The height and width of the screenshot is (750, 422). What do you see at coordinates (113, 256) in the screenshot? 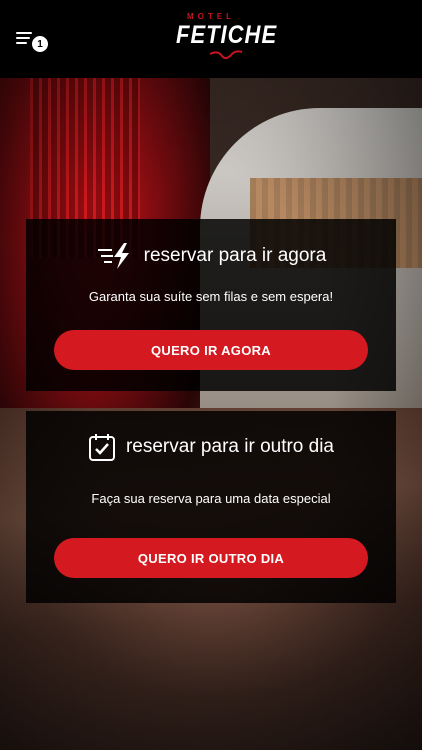
I see `fast-lightning-icon` at bounding box center [113, 256].